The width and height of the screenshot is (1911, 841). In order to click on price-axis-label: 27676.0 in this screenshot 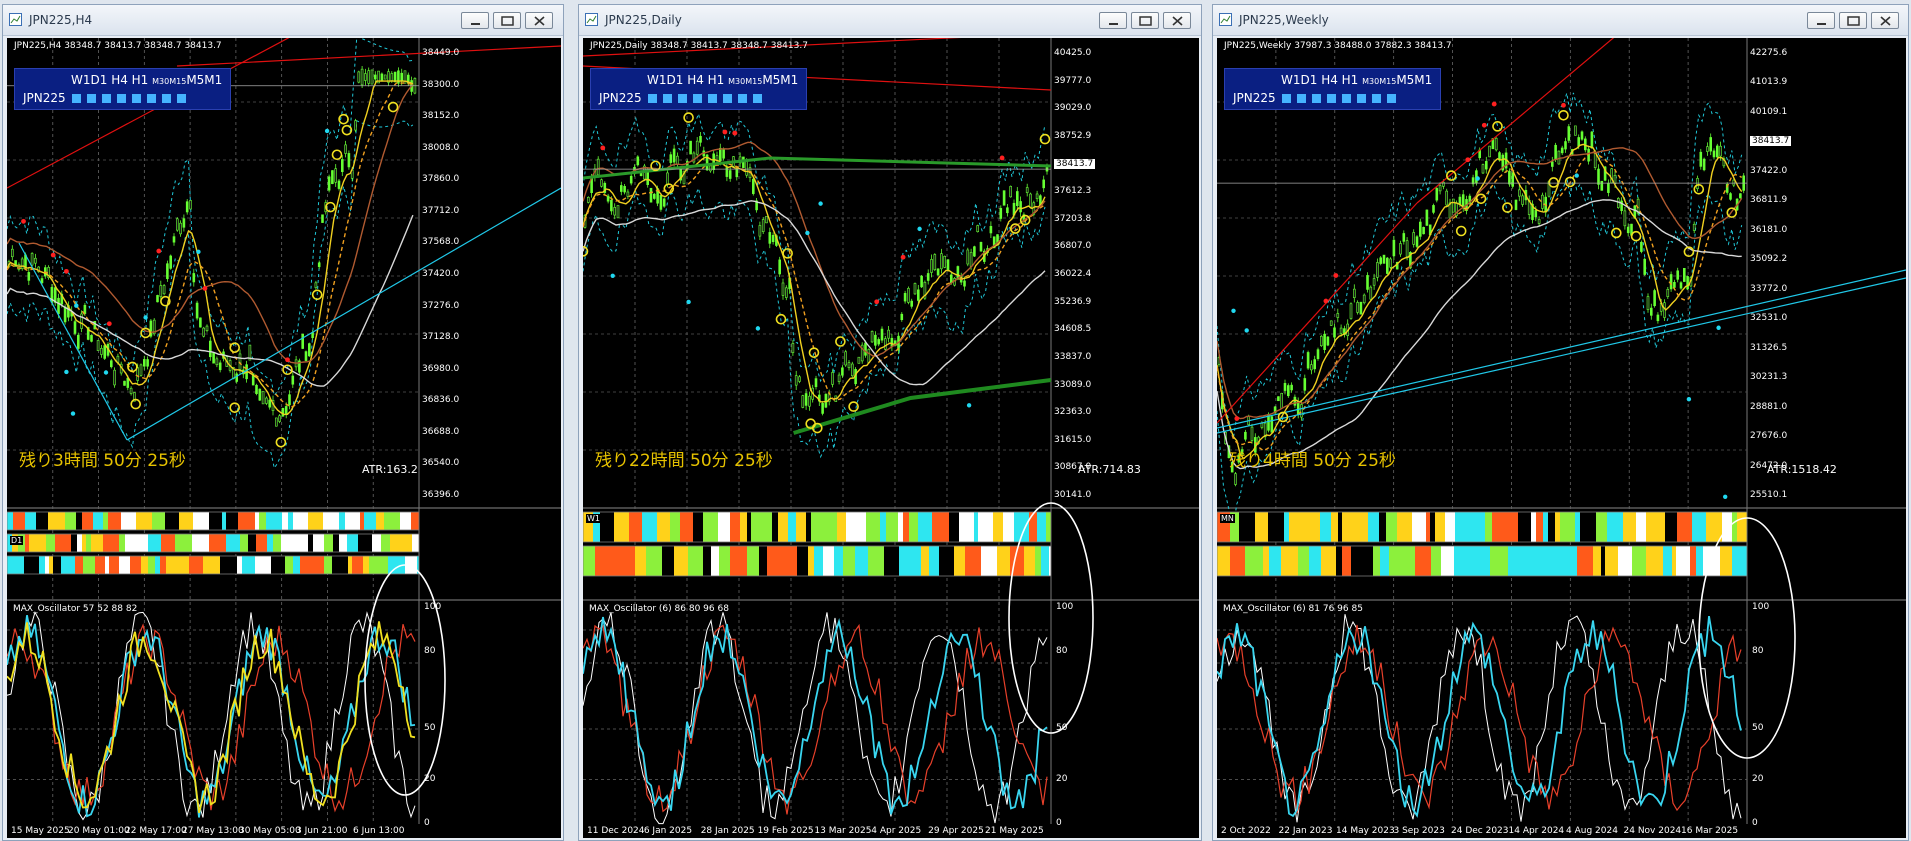, I will do `click(1769, 436)`.